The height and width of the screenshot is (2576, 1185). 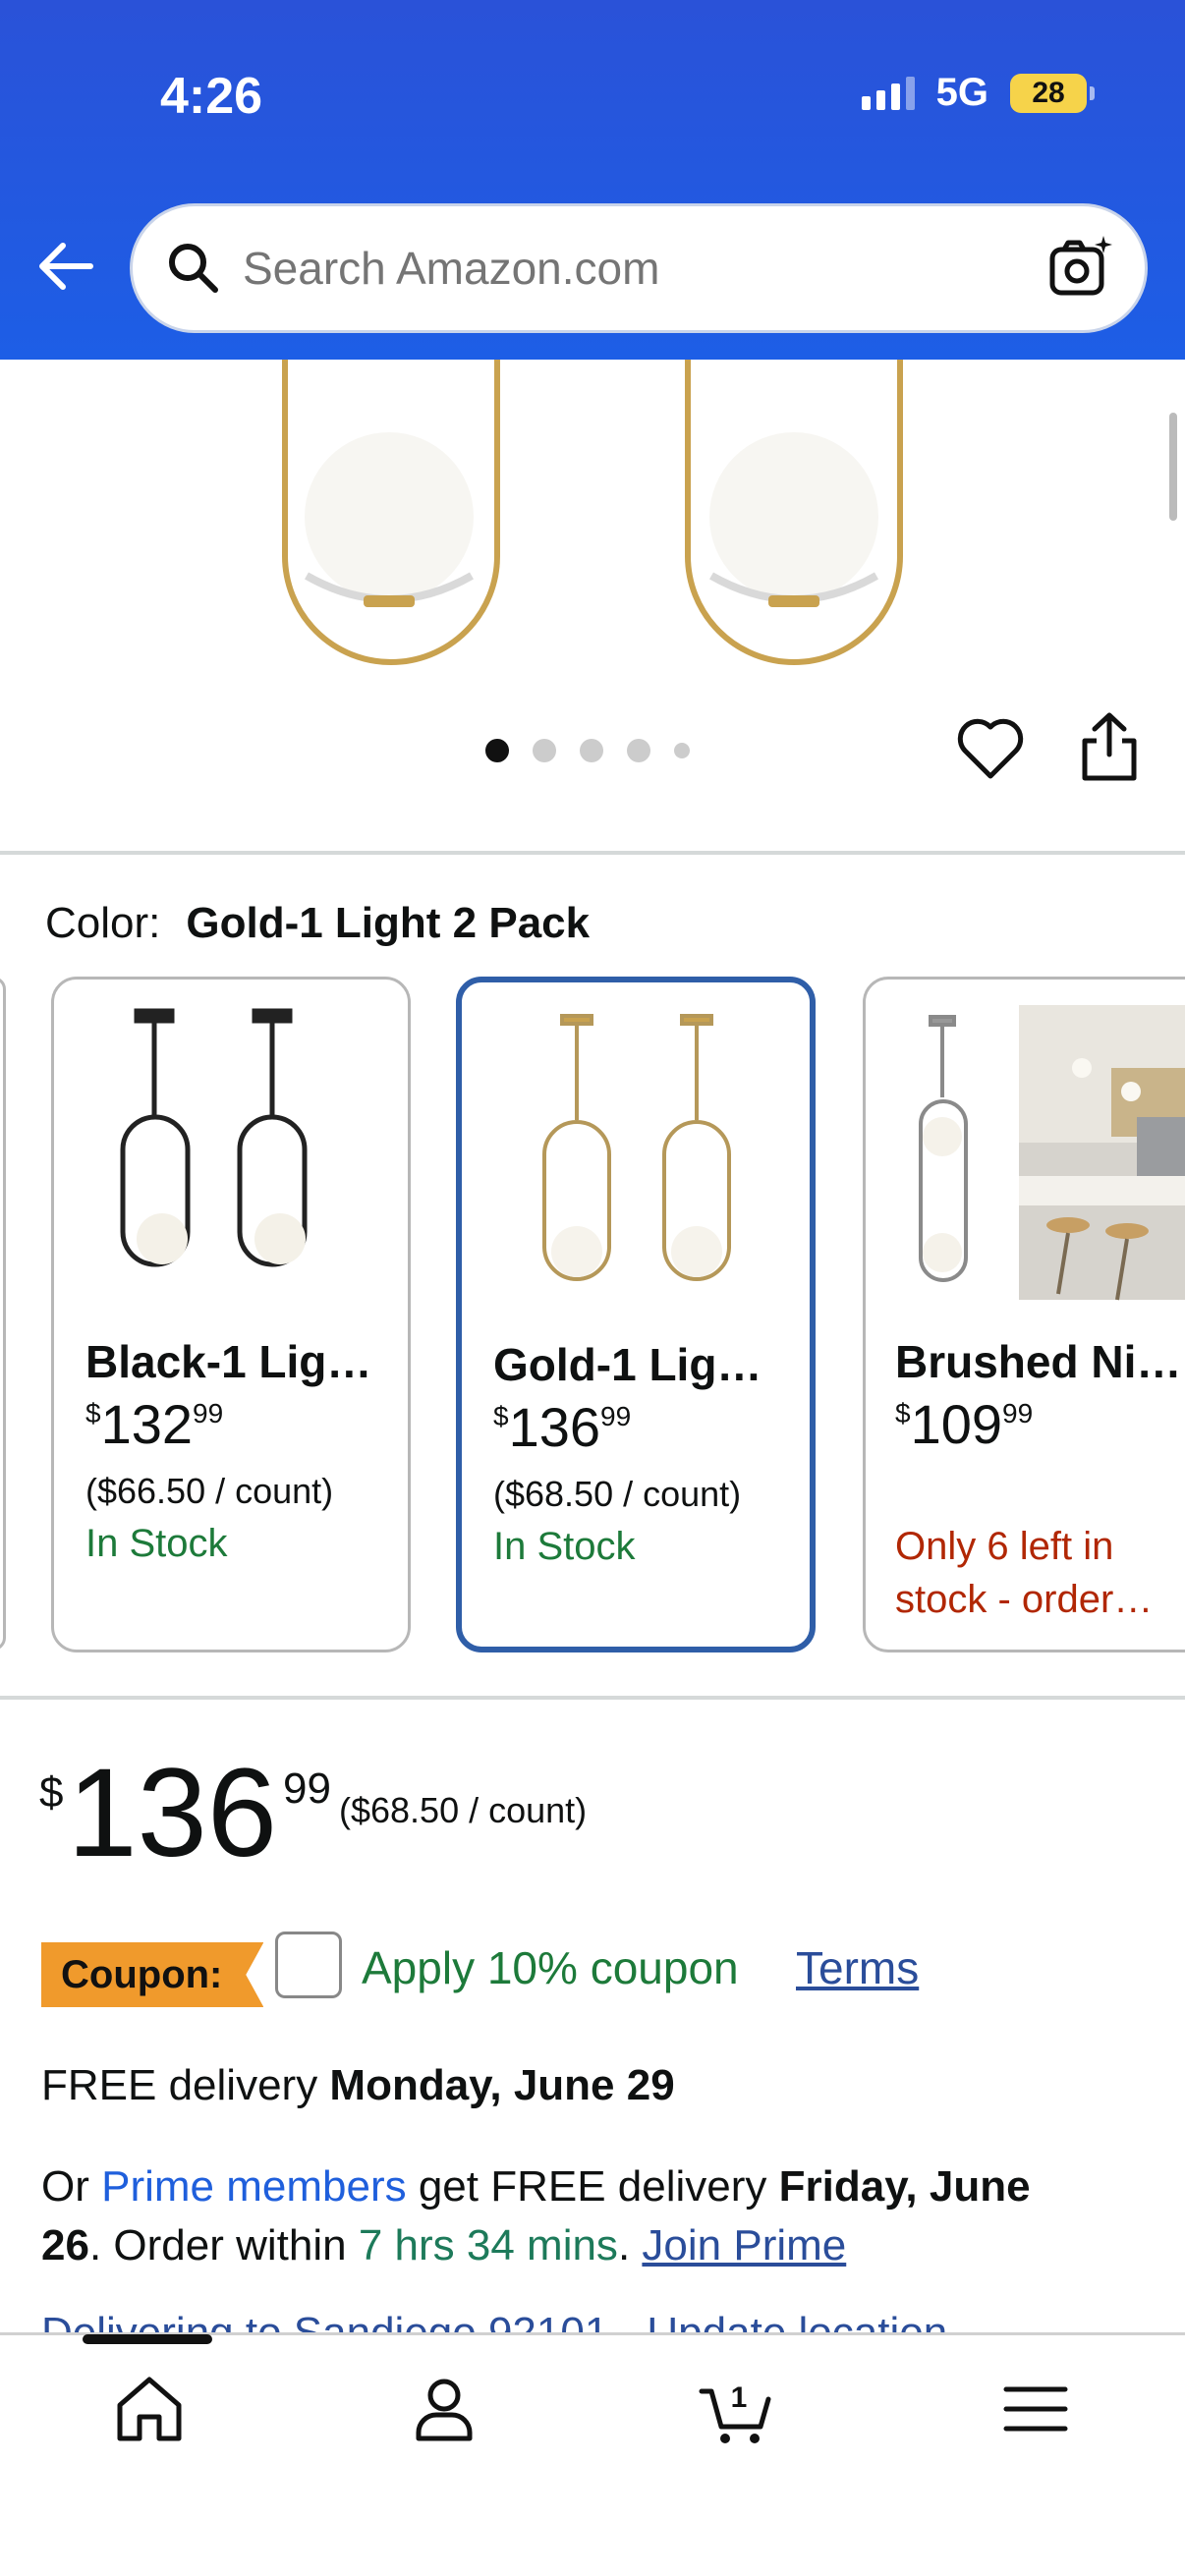 I want to click on swatch-price-whole: 132, so click(x=147, y=1424).